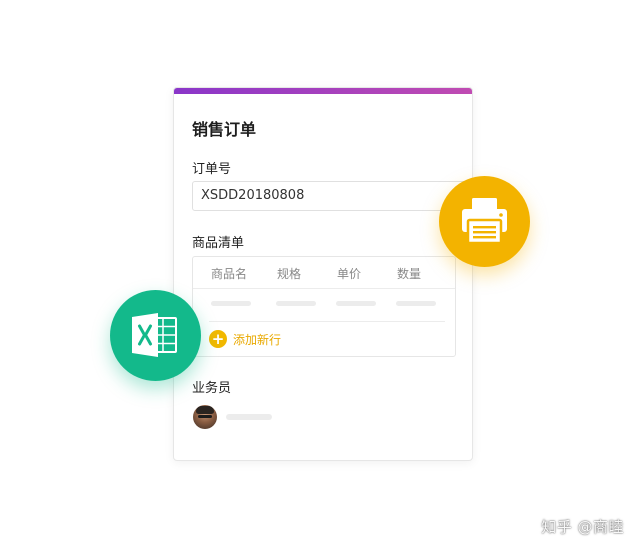 This screenshot has height=549, width=640. I want to click on add-row-button: + 添加新行, so click(245, 339).